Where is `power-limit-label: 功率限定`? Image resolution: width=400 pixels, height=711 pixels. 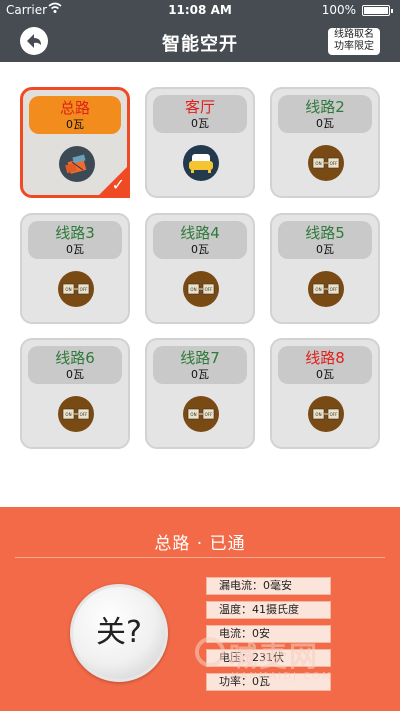
power-limit-label: 功率限定 is located at coordinates (354, 46).